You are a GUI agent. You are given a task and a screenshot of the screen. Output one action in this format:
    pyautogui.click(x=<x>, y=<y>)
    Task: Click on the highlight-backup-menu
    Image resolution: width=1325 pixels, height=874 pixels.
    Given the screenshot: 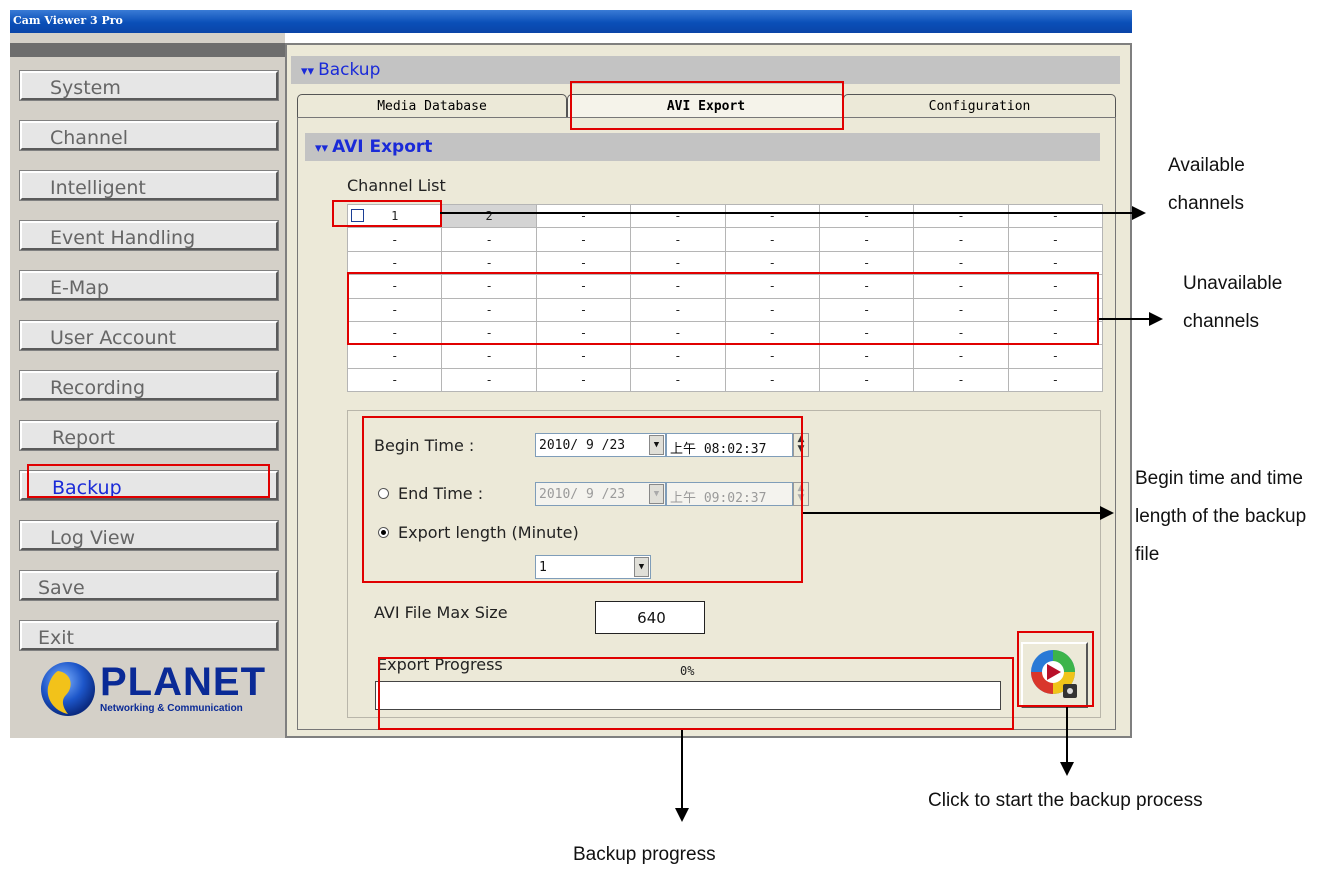 What is the action you would take?
    pyautogui.click(x=148, y=481)
    